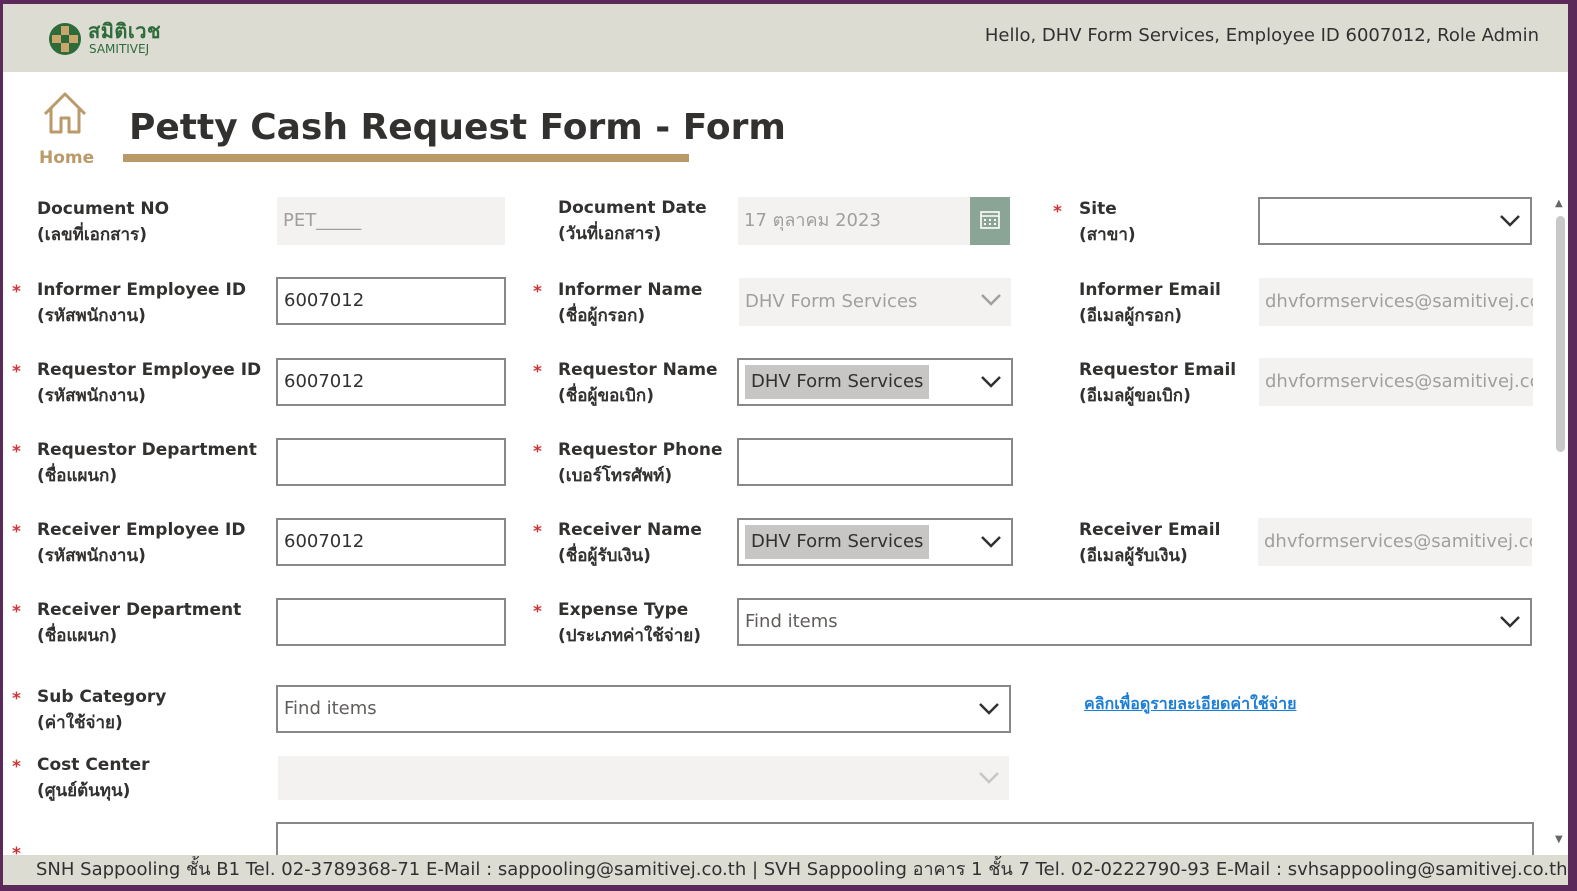 The image size is (1577, 891). I want to click on home-icon, so click(65, 113).